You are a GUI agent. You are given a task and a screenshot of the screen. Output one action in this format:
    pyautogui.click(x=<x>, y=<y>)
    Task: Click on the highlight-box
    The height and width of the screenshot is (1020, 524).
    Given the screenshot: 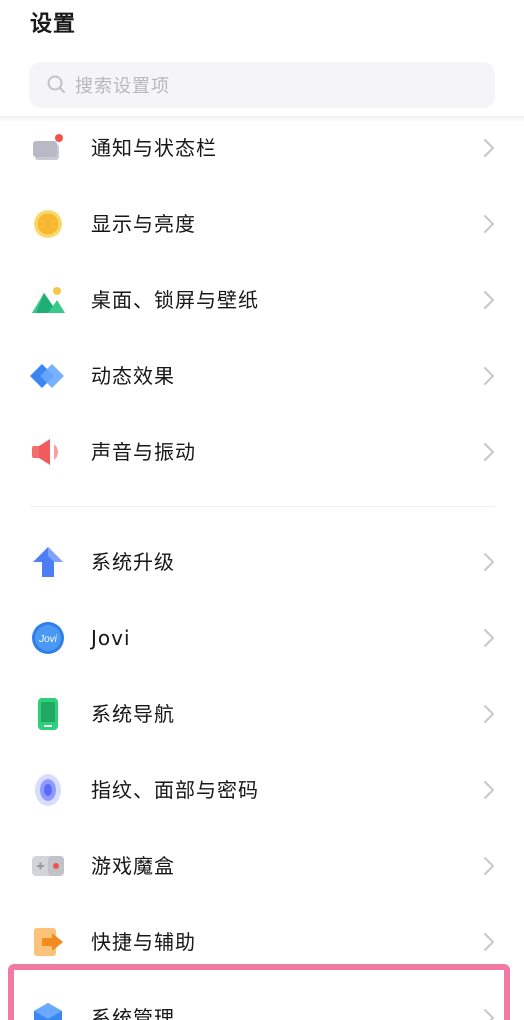 What is the action you would take?
    pyautogui.click(x=259, y=992)
    